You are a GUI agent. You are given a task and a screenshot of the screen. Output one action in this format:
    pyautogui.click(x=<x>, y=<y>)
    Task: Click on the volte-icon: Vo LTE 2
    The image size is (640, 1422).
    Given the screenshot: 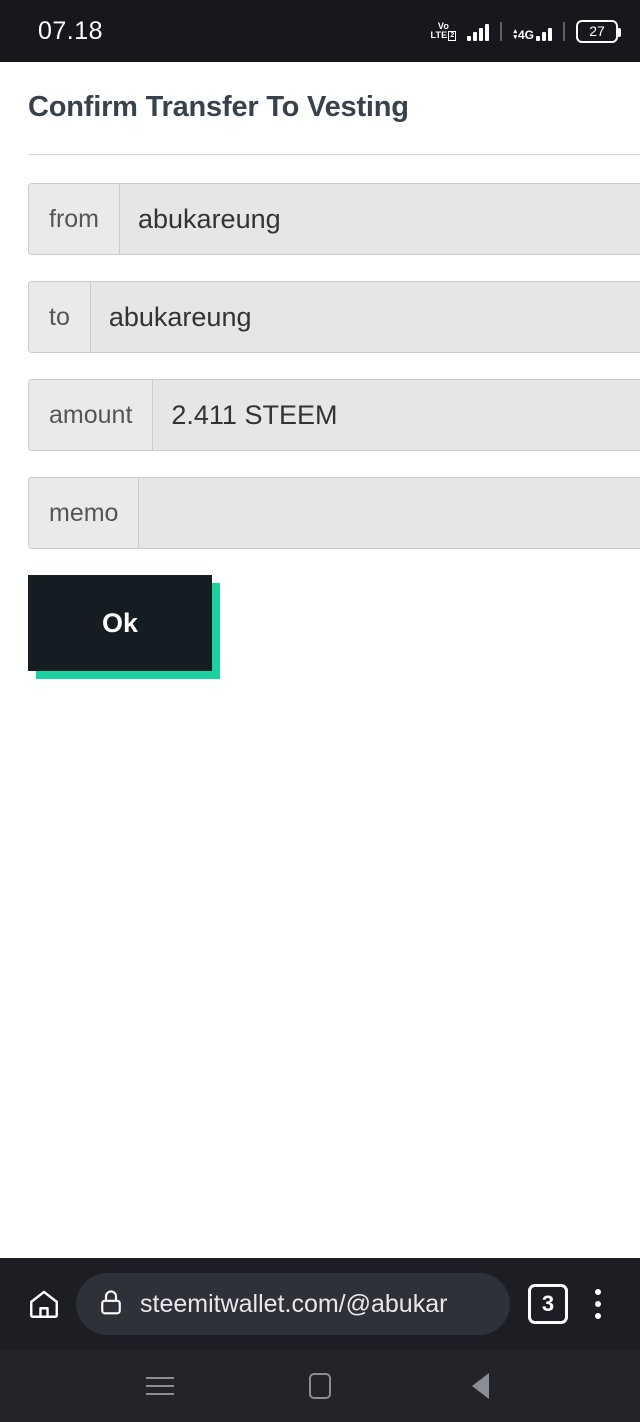 What is the action you would take?
    pyautogui.click(x=443, y=31)
    